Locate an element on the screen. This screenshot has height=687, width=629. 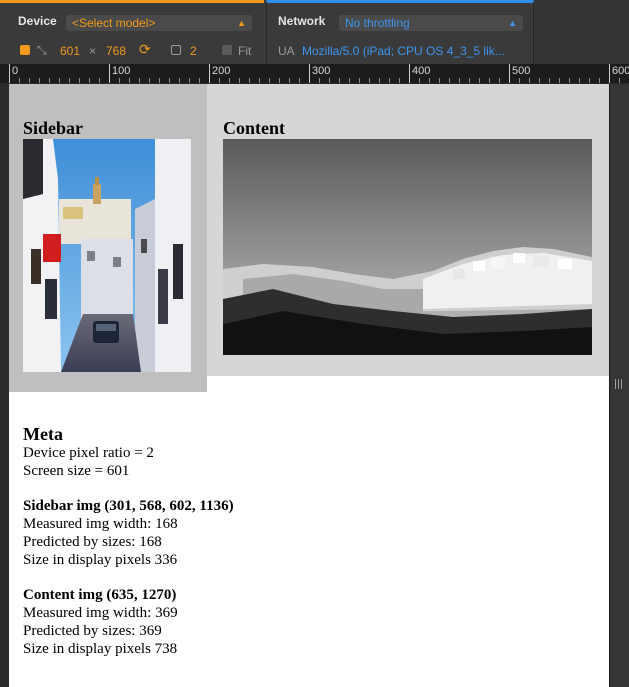
content-display-size: Size in display pixels 738 is located at coordinates (100, 649).